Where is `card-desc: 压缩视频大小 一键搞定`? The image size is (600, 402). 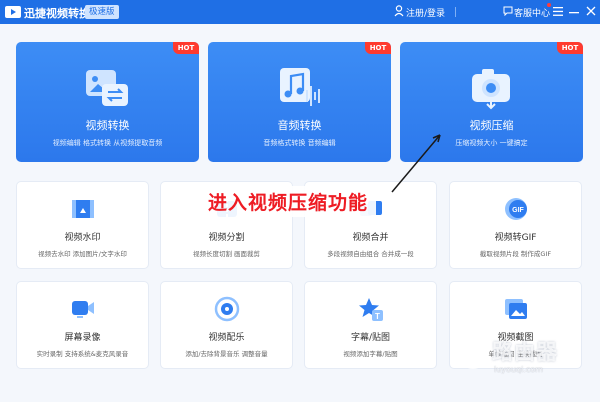 card-desc: 压缩视频大小 一键搞定 is located at coordinates (491, 143).